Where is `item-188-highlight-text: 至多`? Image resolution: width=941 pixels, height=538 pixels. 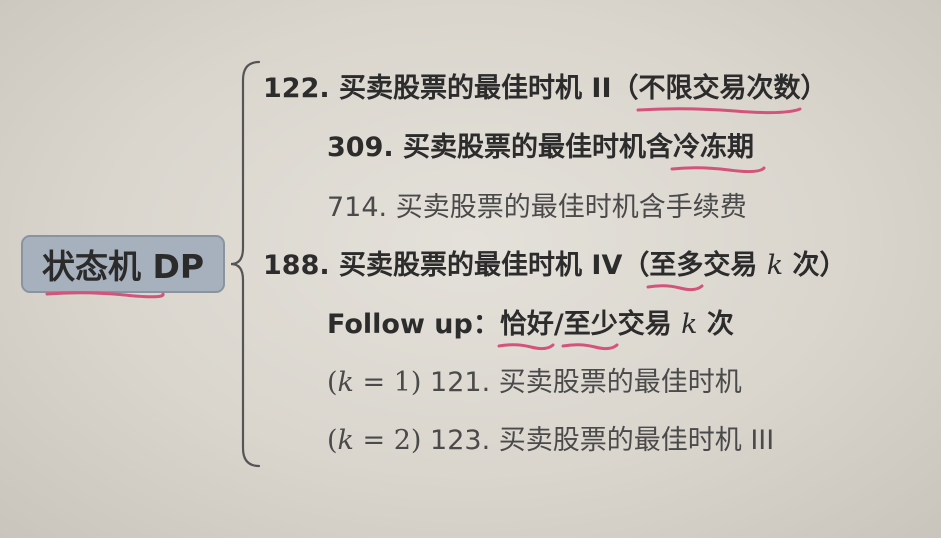
item-188-highlight-text: 至多 is located at coordinates (676, 265).